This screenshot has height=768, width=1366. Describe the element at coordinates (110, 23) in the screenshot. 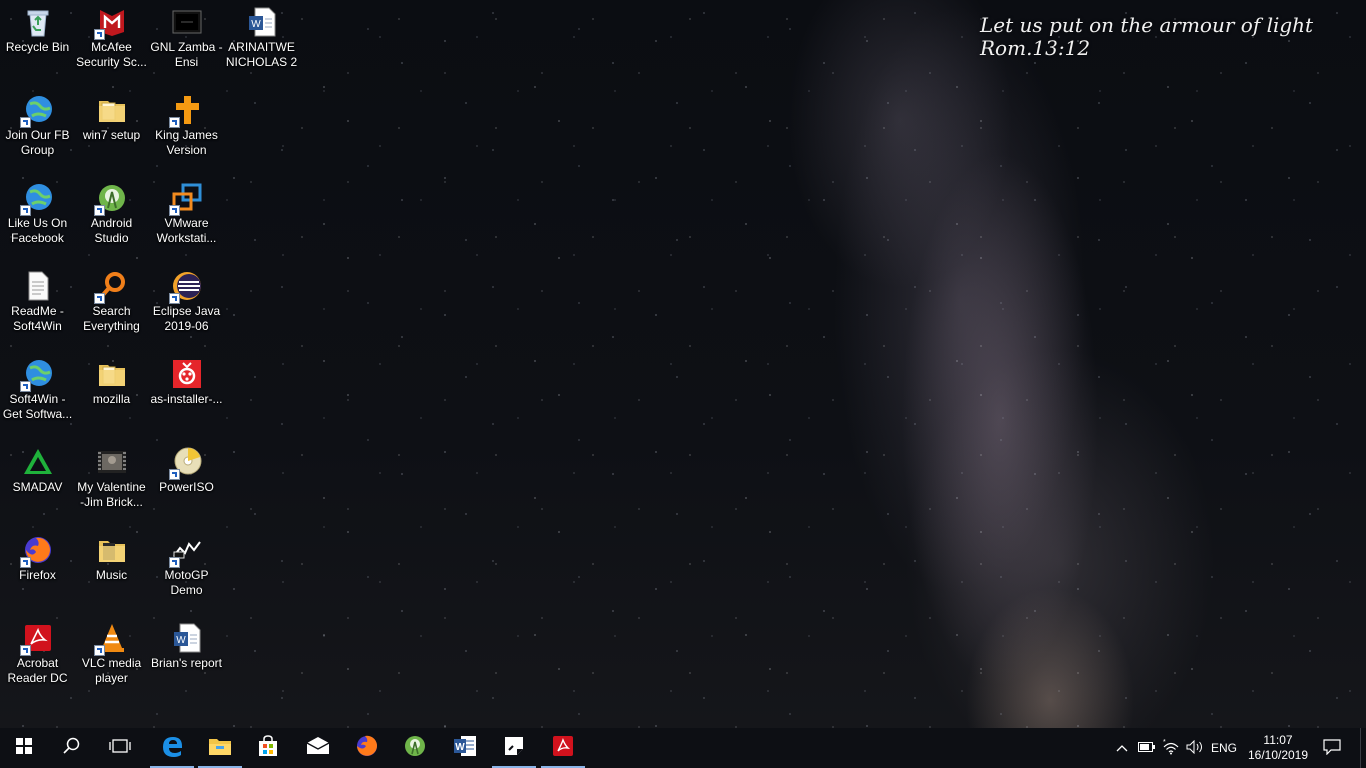

I see `mcafee-icon` at that location.